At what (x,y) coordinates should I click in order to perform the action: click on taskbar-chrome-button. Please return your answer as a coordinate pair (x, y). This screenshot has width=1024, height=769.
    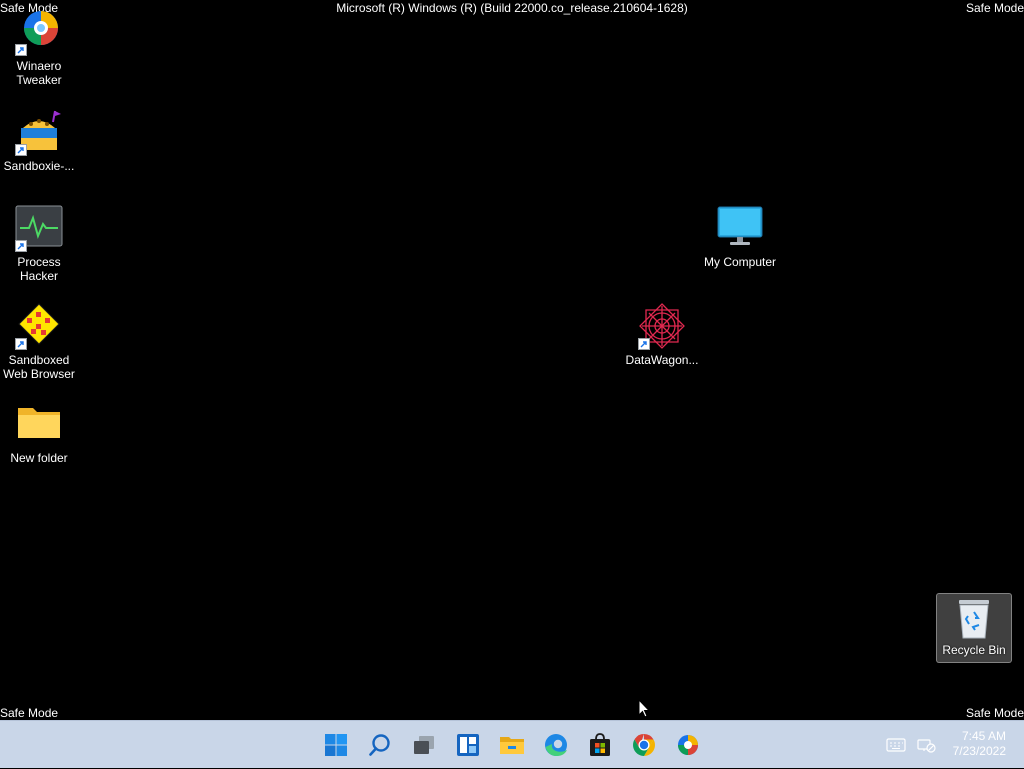
    Looking at the image, I should click on (644, 745).